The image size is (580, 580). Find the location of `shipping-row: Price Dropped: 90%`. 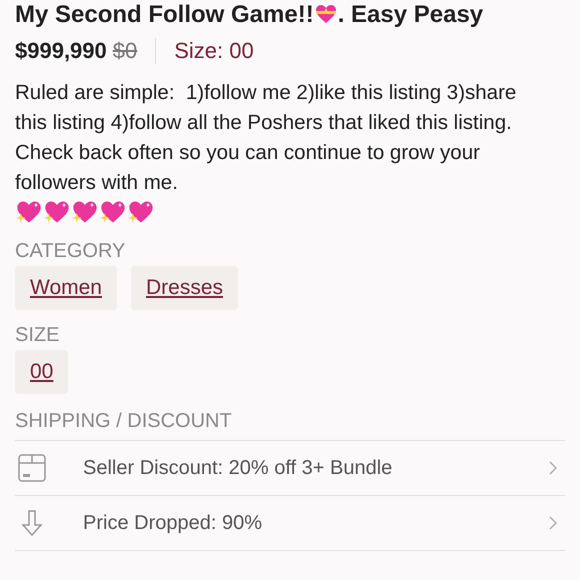

shipping-row: Price Dropped: 90% is located at coordinates (290, 522).